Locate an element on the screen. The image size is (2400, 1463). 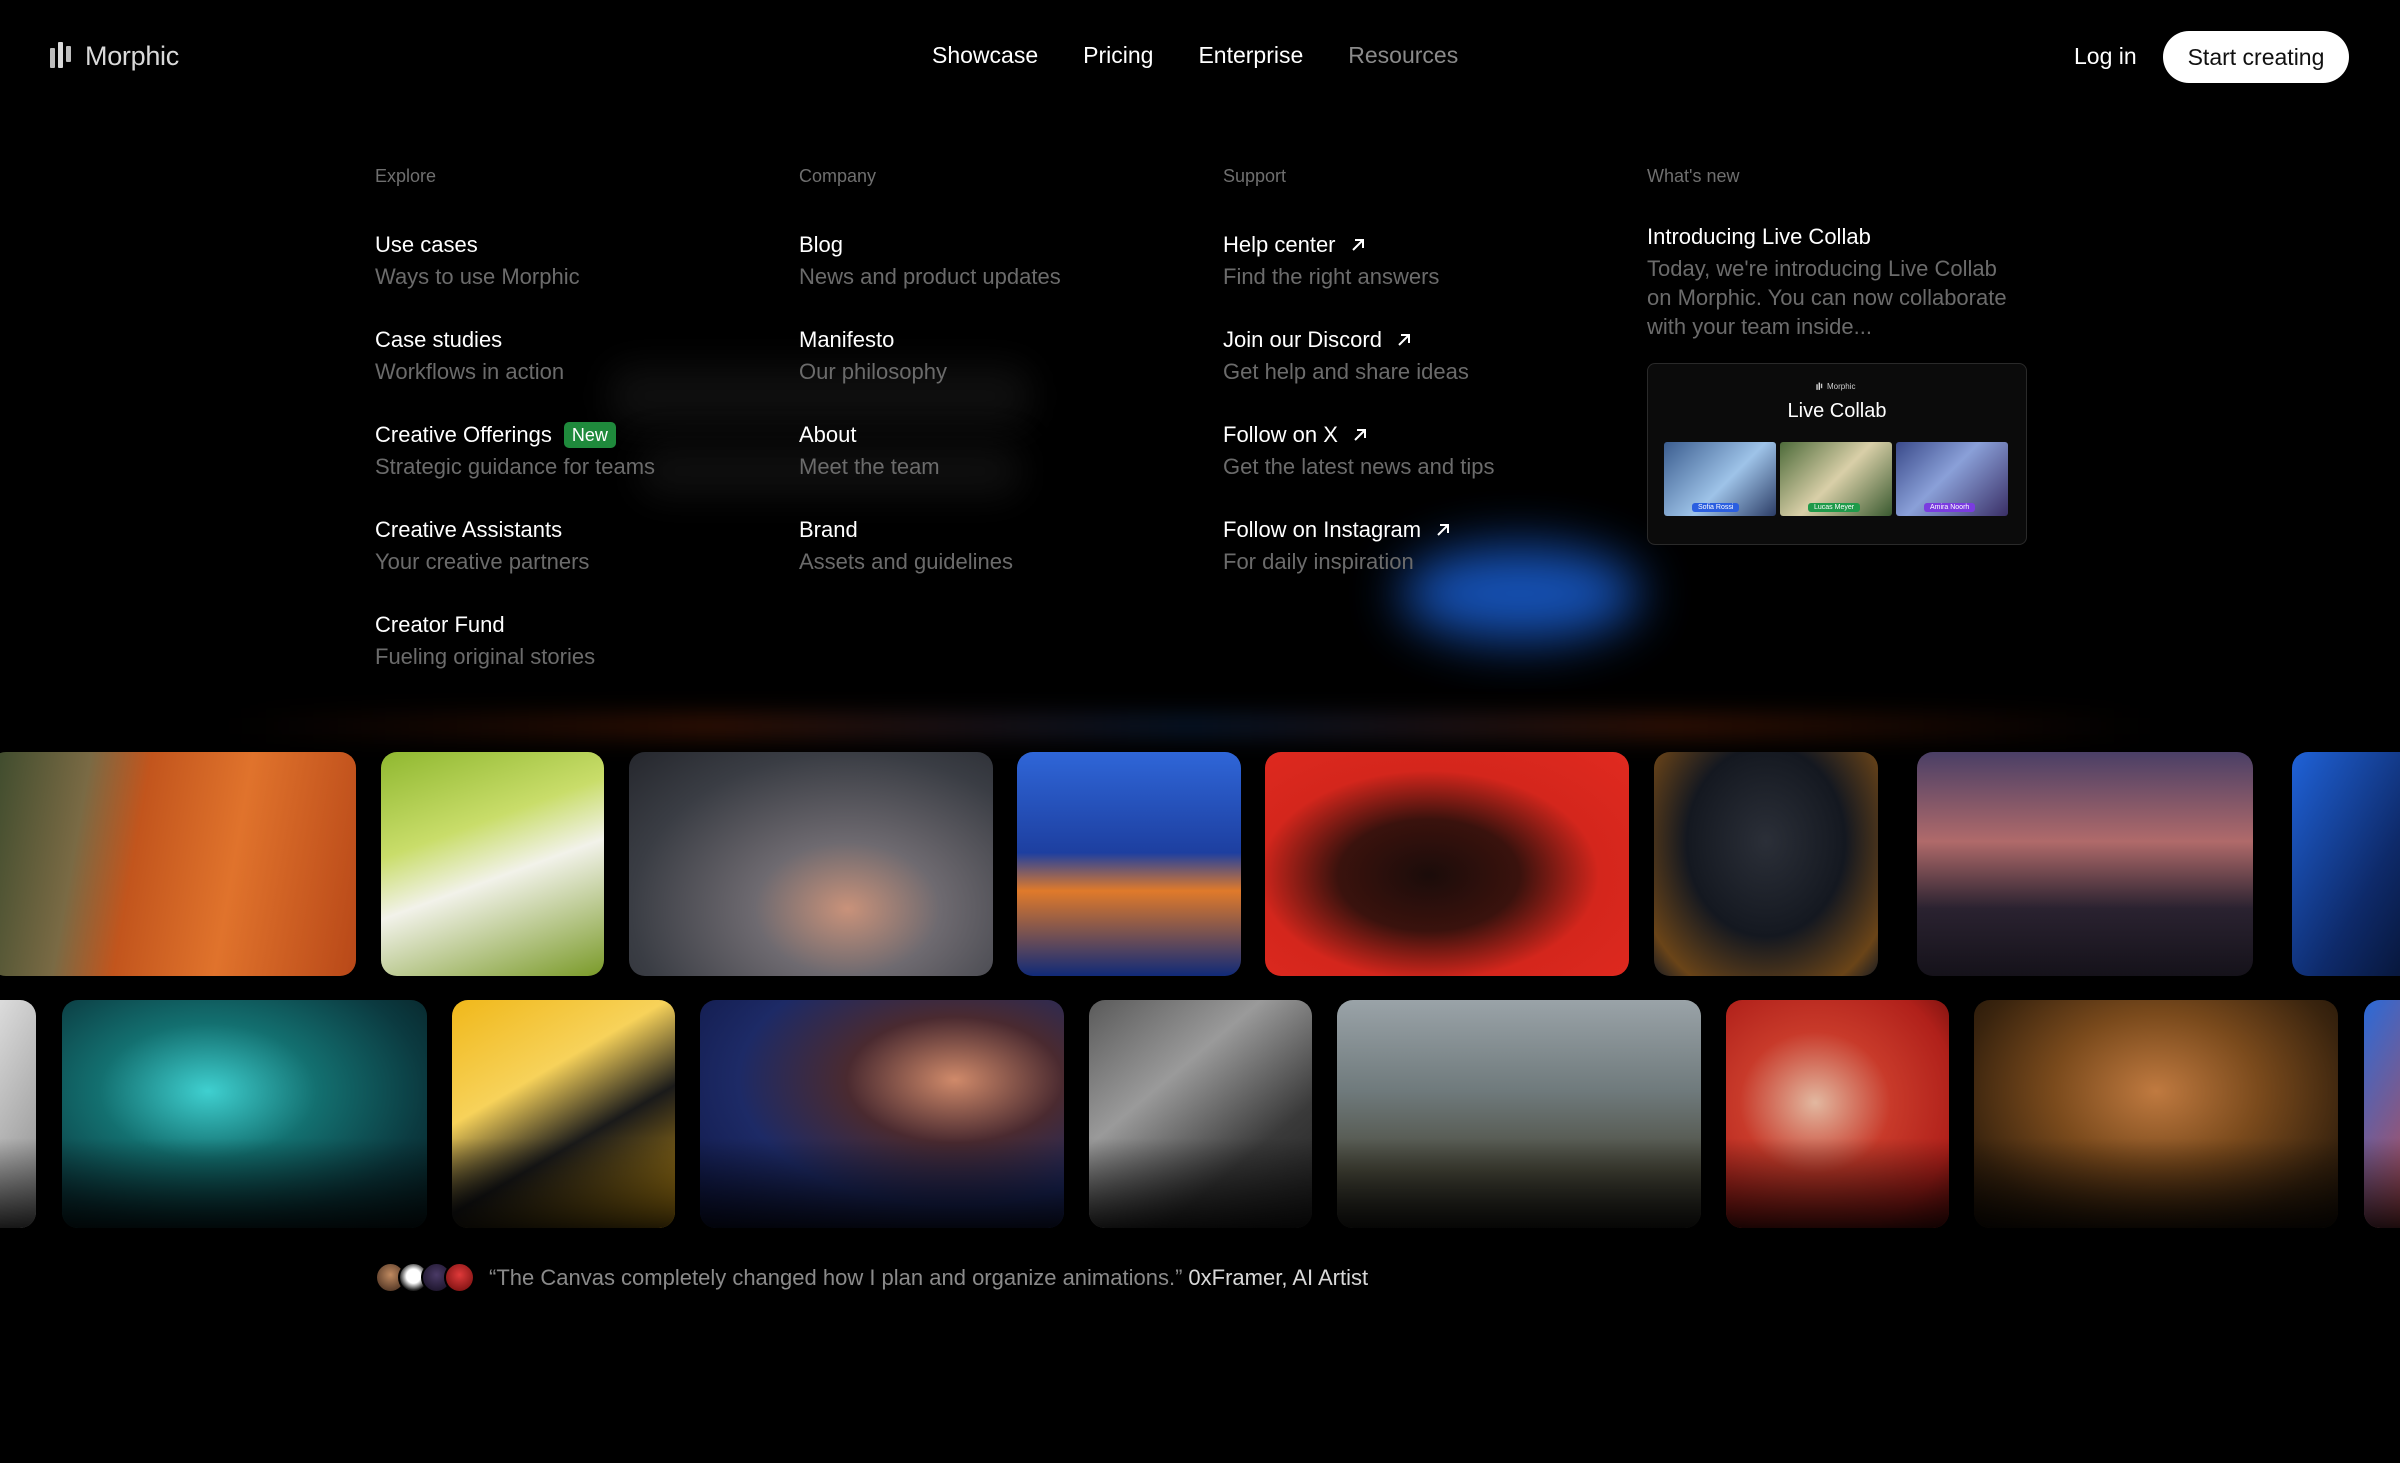
menu-item-about: About Meet the team is located at coordinates (930, 467).